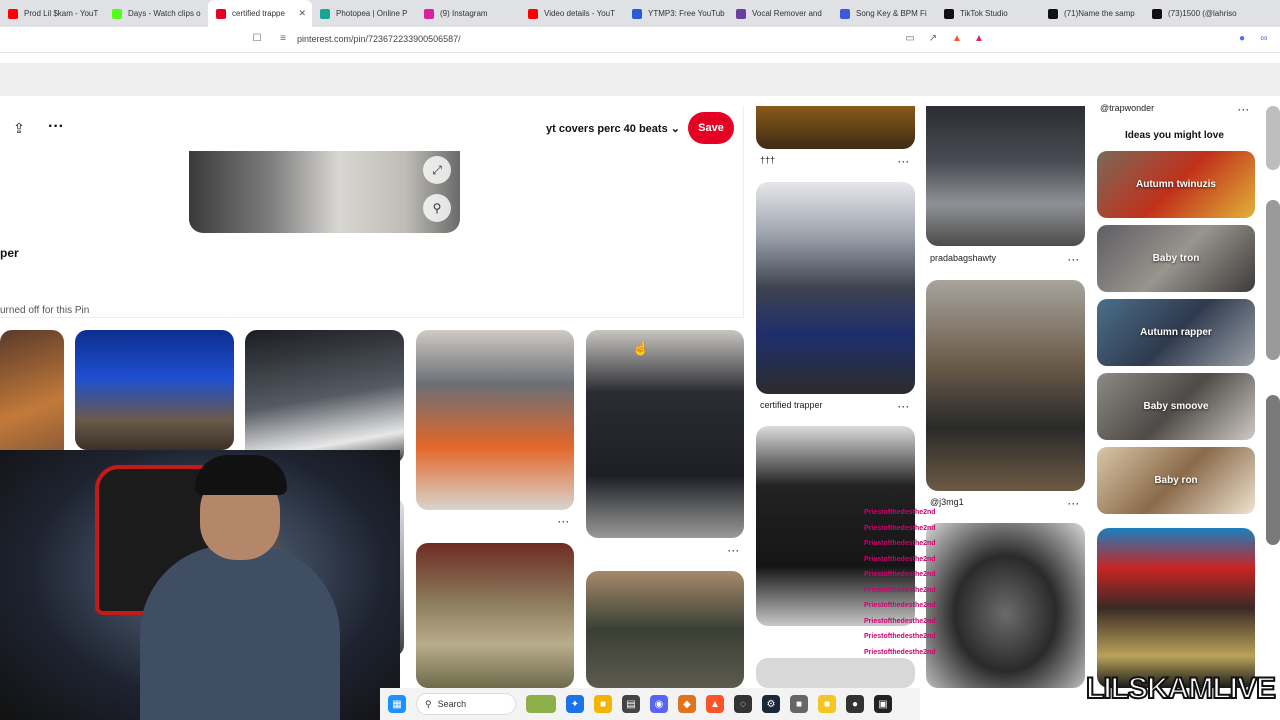 This screenshot has width=1280, height=720. What do you see at coordinates (787, 13) in the screenshot?
I see `tab-title: Vocal Remover and` at bounding box center [787, 13].